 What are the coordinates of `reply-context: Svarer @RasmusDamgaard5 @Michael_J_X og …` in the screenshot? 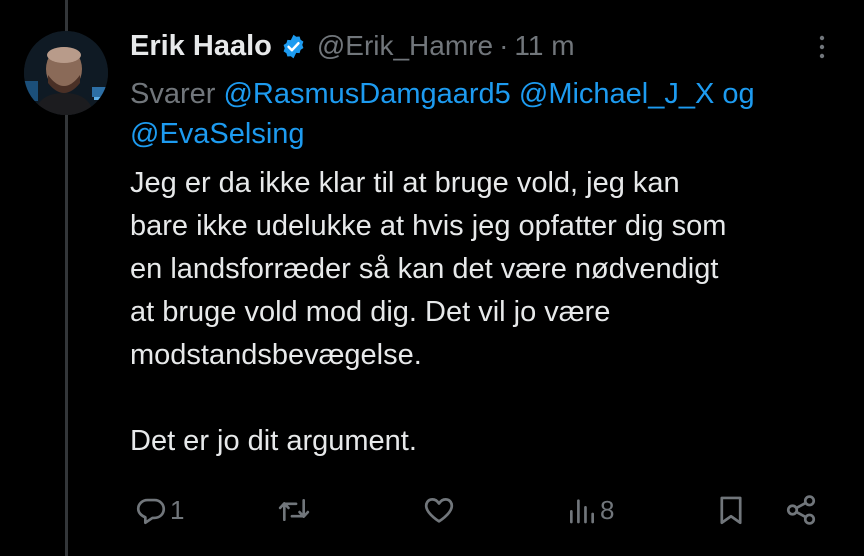 It's located at (485, 114).